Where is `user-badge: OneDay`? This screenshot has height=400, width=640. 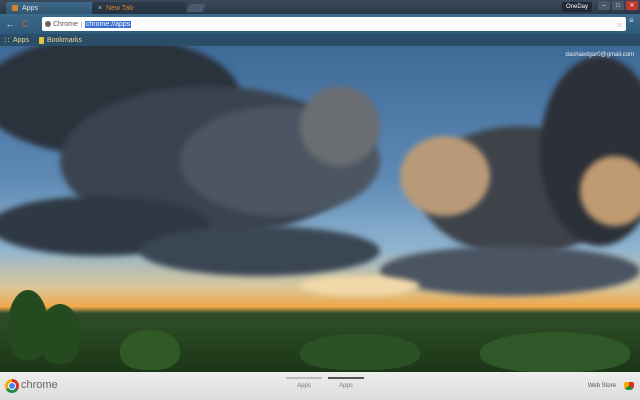 user-badge: OneDay is located at coordinates (576, 7).